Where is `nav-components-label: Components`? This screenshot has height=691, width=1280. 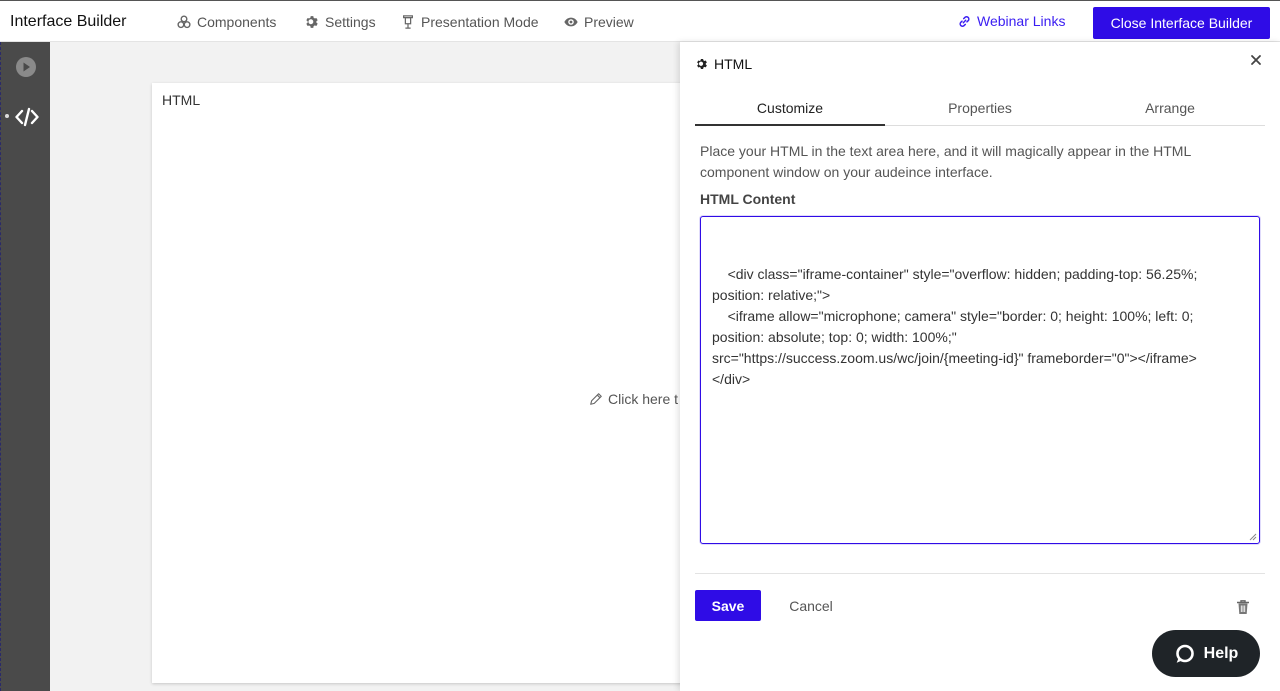 nav-components-label: Components is located at coordinates (237, 22).